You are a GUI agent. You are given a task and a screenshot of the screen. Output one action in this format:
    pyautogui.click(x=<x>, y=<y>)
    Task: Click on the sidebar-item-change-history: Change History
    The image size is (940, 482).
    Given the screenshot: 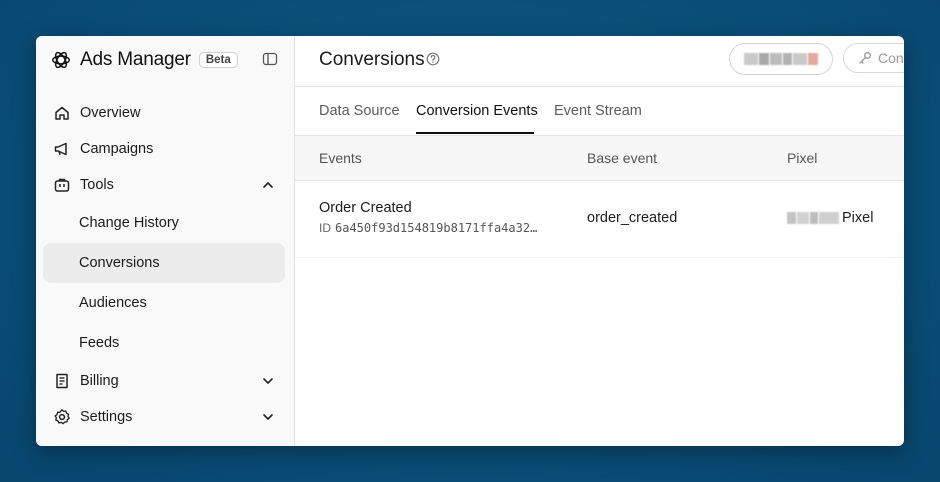 What is the action you would take?
    pyautogui.click(x=164, y=223)
    